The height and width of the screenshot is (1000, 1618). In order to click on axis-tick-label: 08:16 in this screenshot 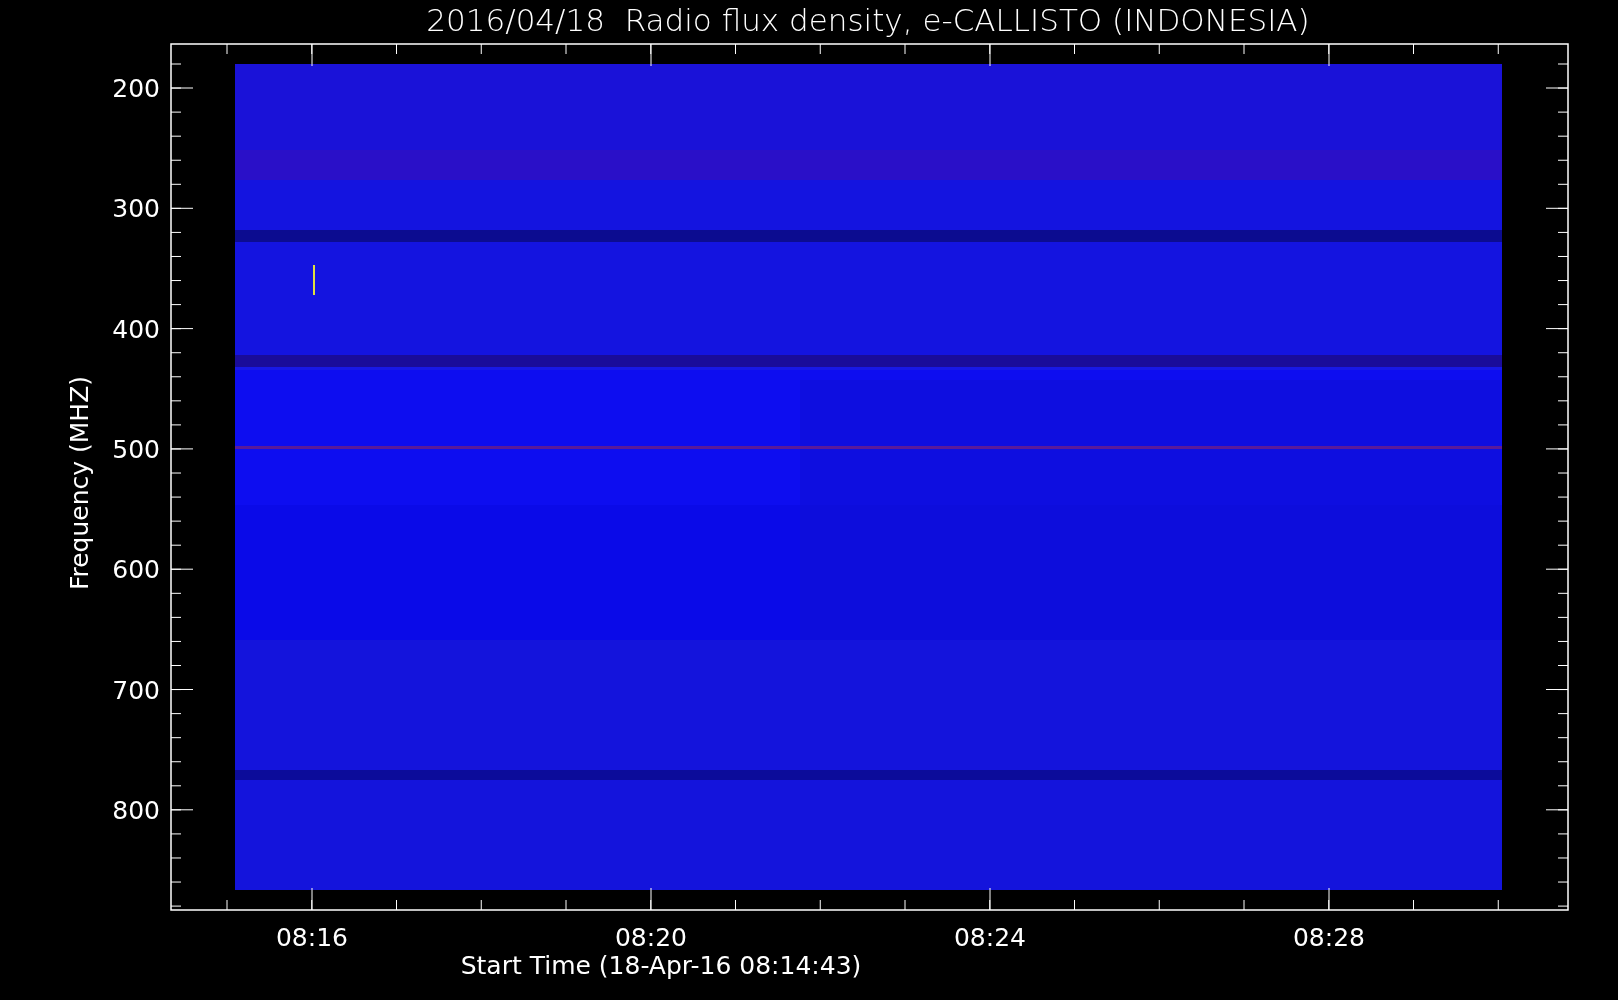, I will do `click(312, 937)`.